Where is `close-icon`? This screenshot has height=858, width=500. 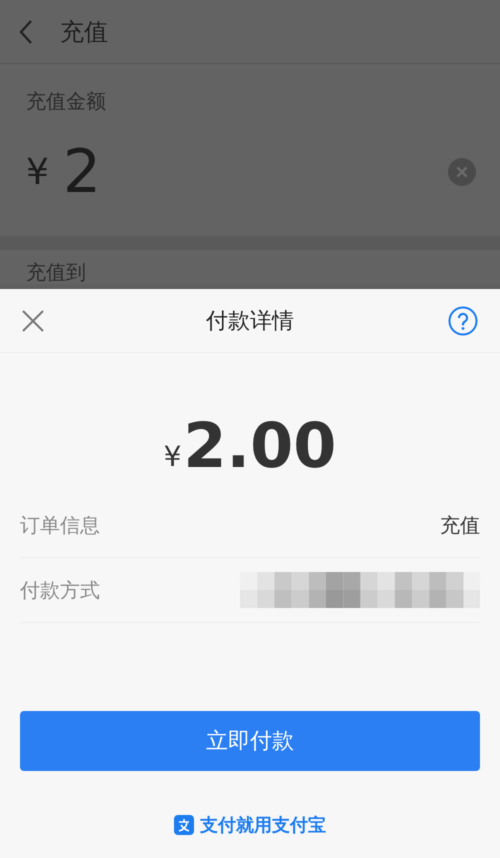 close-icon is located at coordinates (33, 321).